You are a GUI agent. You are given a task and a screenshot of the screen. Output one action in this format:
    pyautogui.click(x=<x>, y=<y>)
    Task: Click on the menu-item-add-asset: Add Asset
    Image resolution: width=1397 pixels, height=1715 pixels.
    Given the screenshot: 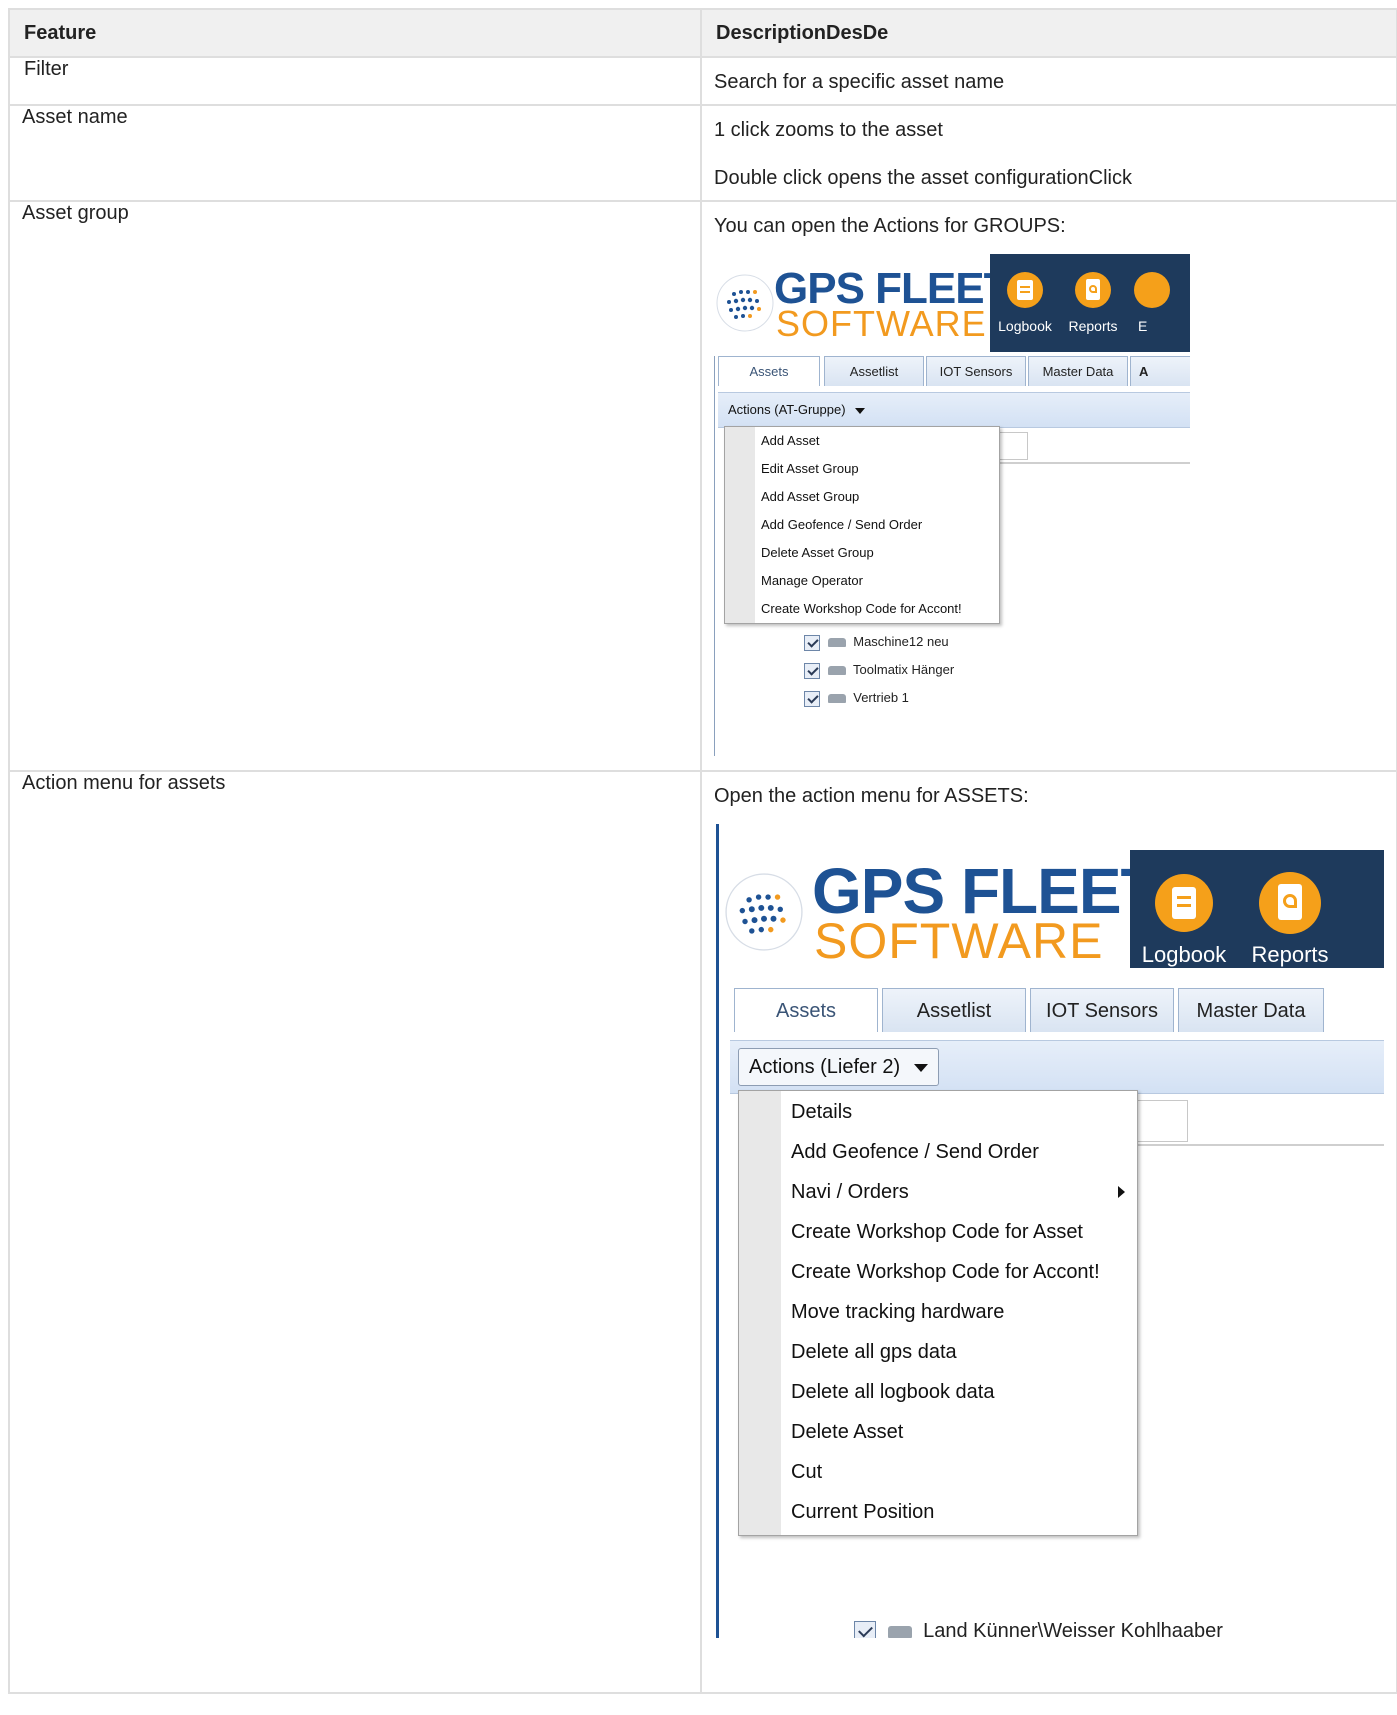 What is the action you would take?
    pyautogui.click(x=790, y=440)
    